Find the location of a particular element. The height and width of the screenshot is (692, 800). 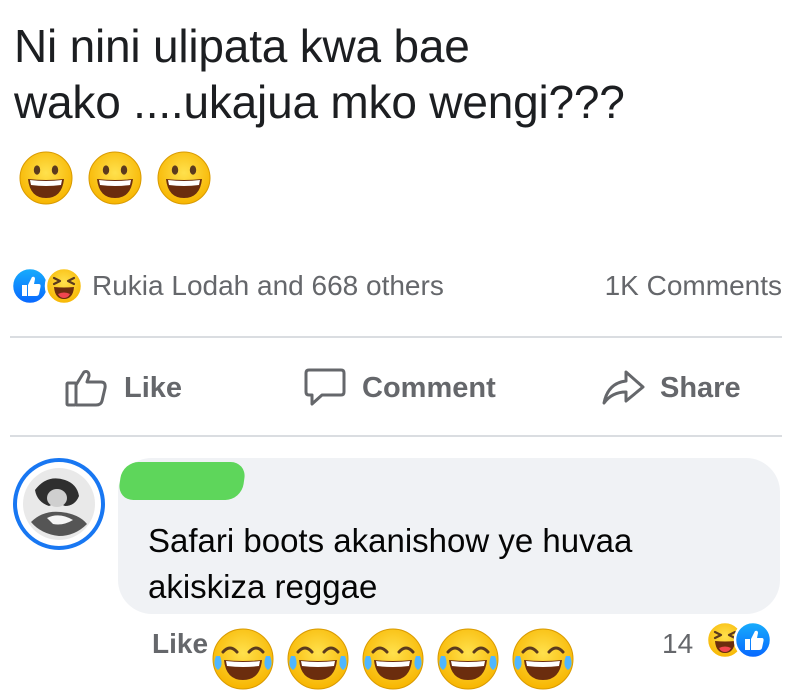

reaction-icons is located at coordinates (47, 286).